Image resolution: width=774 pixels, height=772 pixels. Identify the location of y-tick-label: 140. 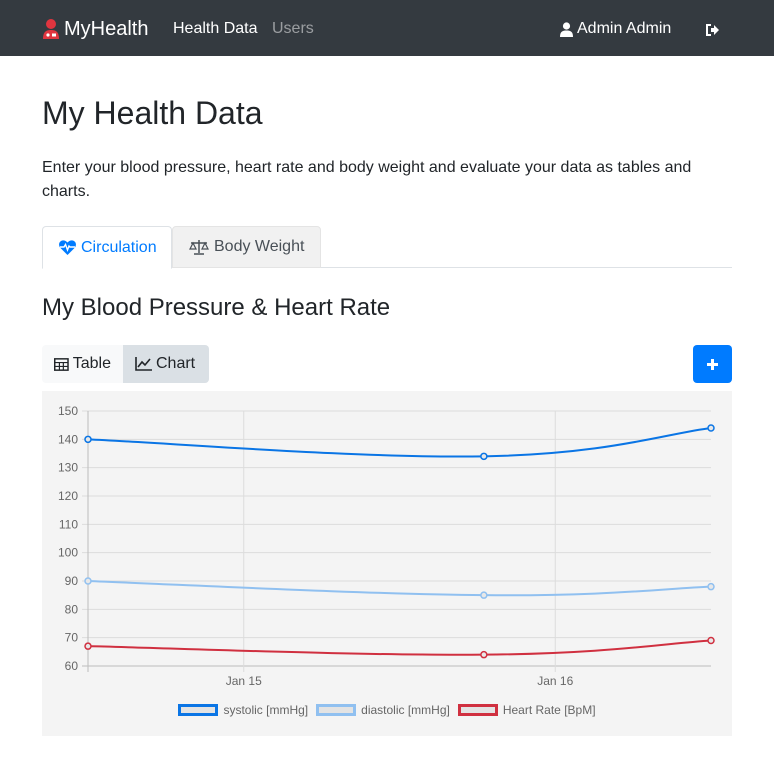
(68, 439).